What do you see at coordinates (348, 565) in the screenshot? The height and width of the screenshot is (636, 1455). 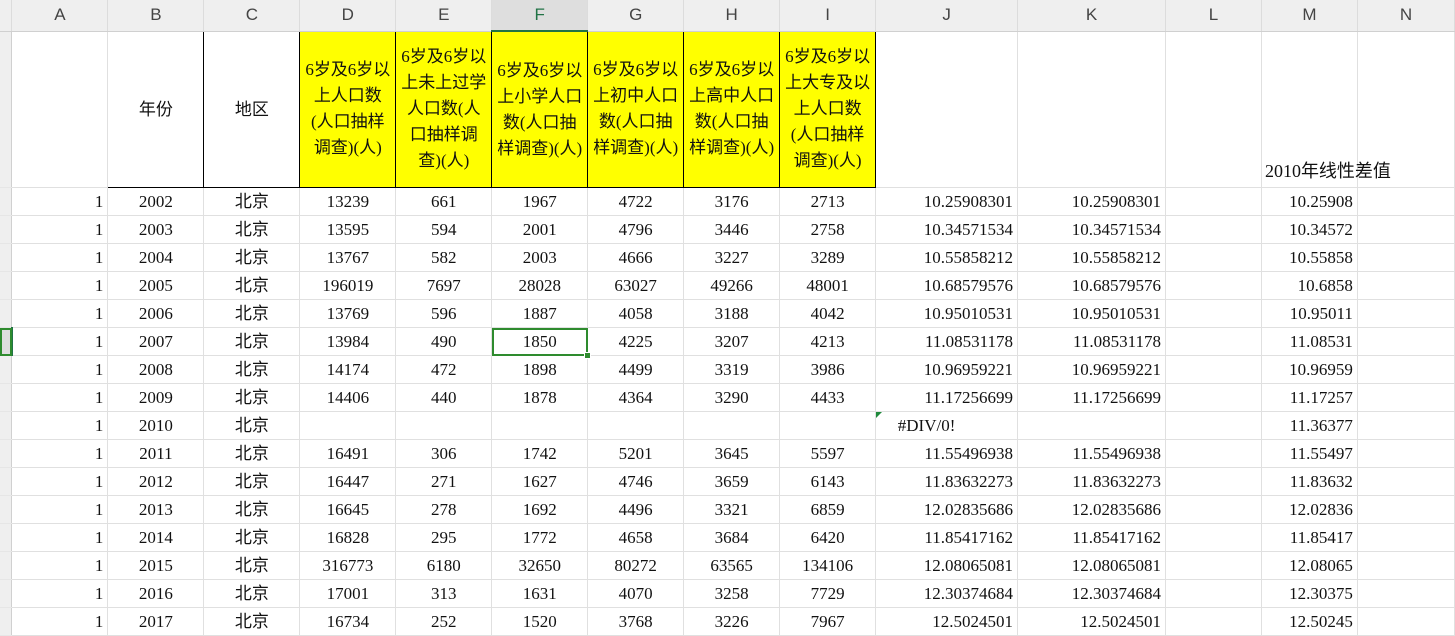 I see `cell-d: 316773` at bounding box center [348, 565].